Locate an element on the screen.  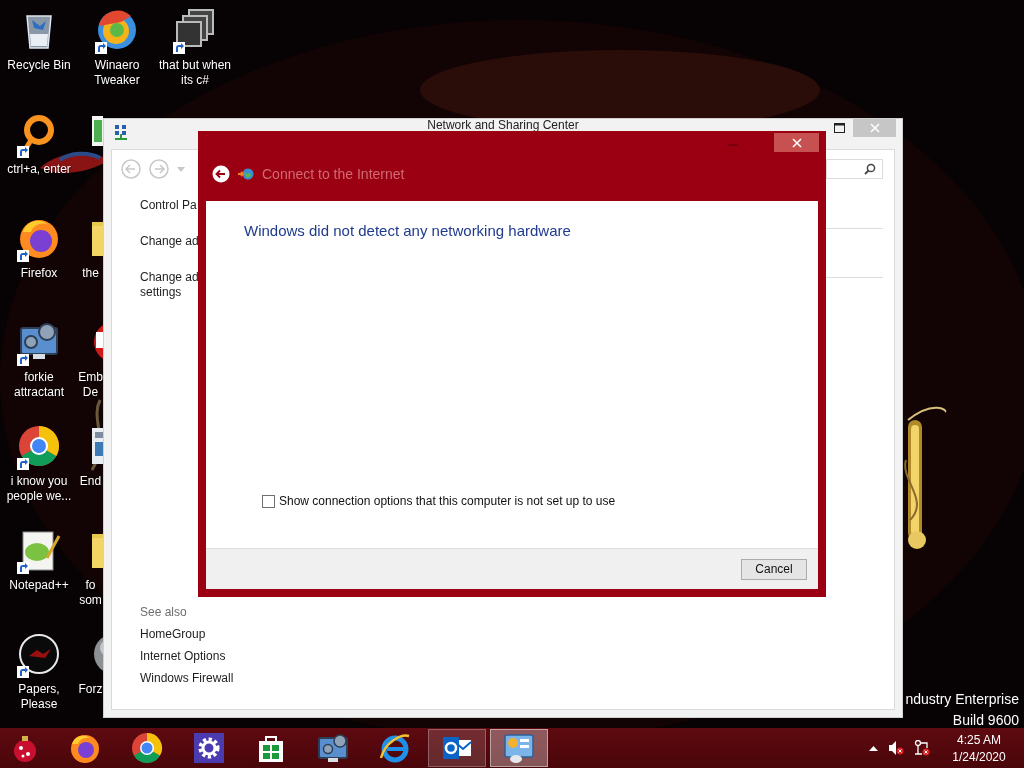
globe-icon is located at coordinates (246, 174).